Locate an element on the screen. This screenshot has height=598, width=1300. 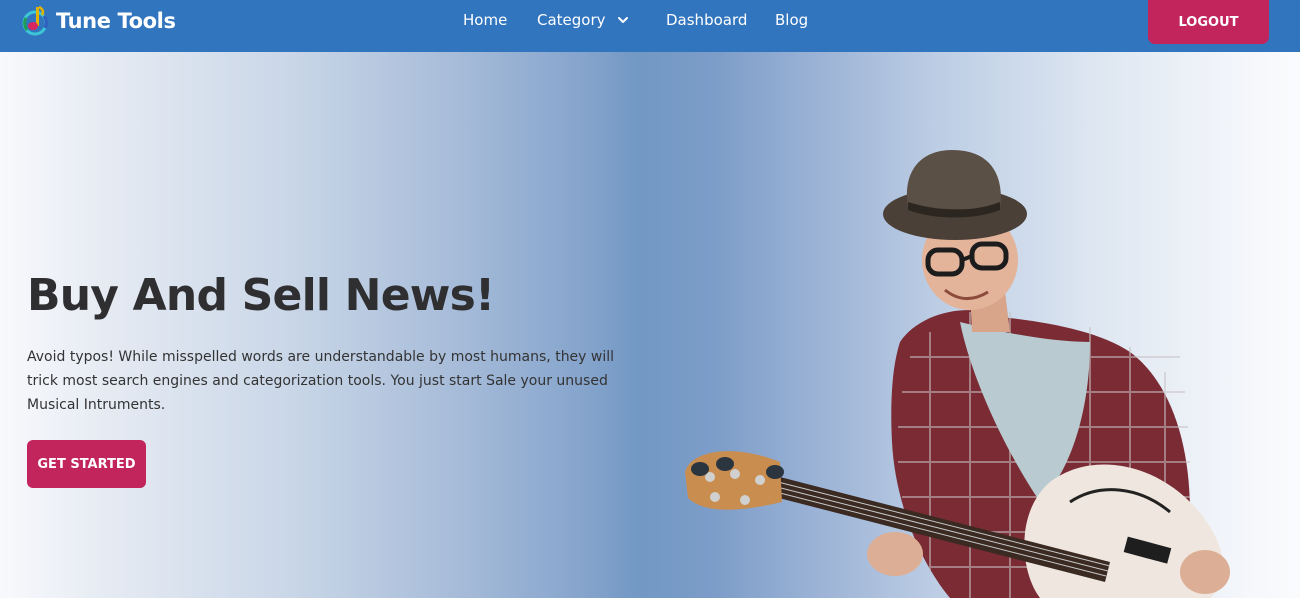
music-note-icon is located at coordinates (35, 20).